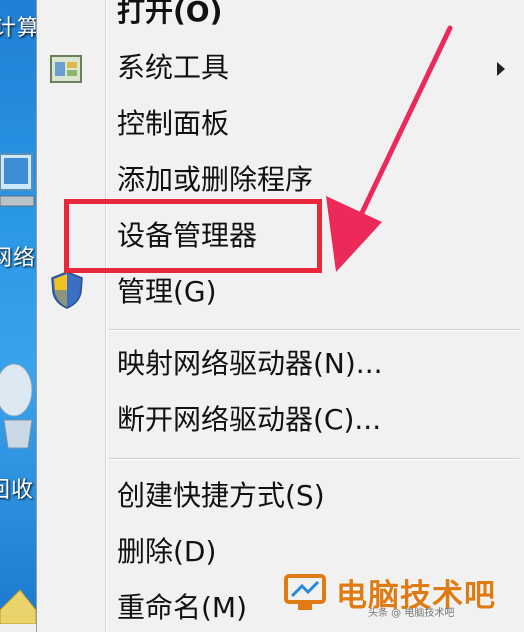 The height and width of the screenshot is (632, 524). What do you see at coordinates (173, 68) in the screenshot?
I see `menu-item-system-tools: 系统工具` at bounding box center [173, 68].